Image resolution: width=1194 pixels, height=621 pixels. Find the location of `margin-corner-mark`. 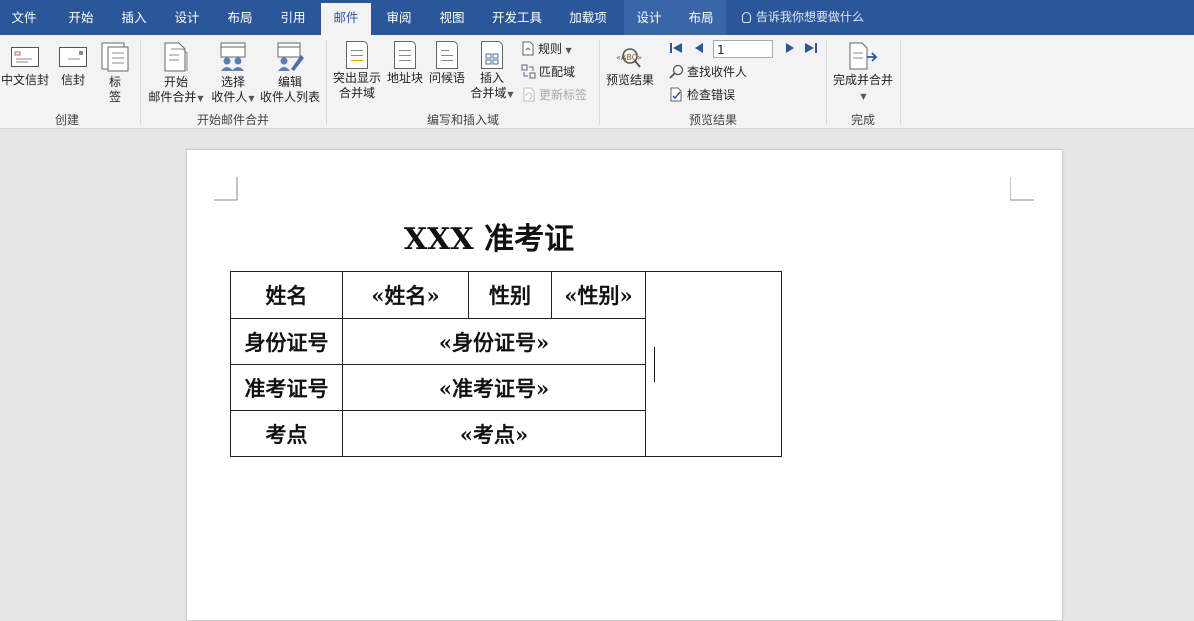

margin-corner-mark is located at coordinates (1022, 189).